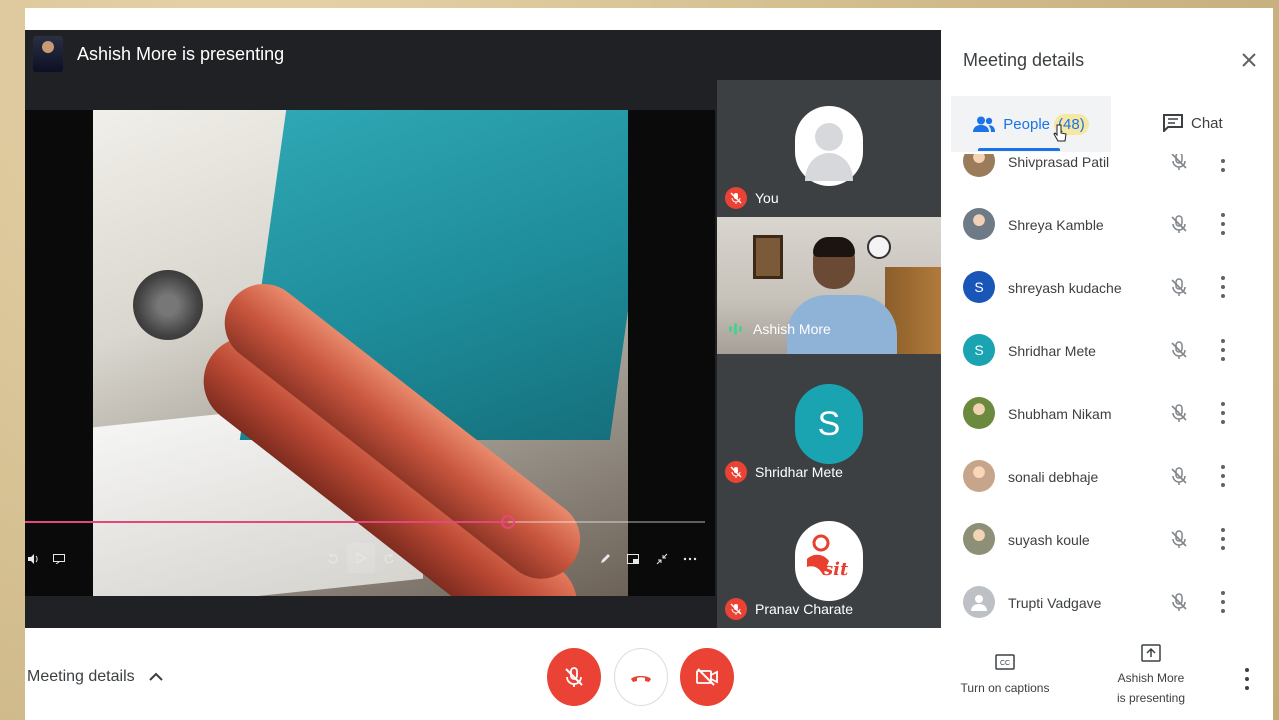 This screenshot has height=720, width=1279. I want to click on tab-chat: Chat, so click(1193, 123).